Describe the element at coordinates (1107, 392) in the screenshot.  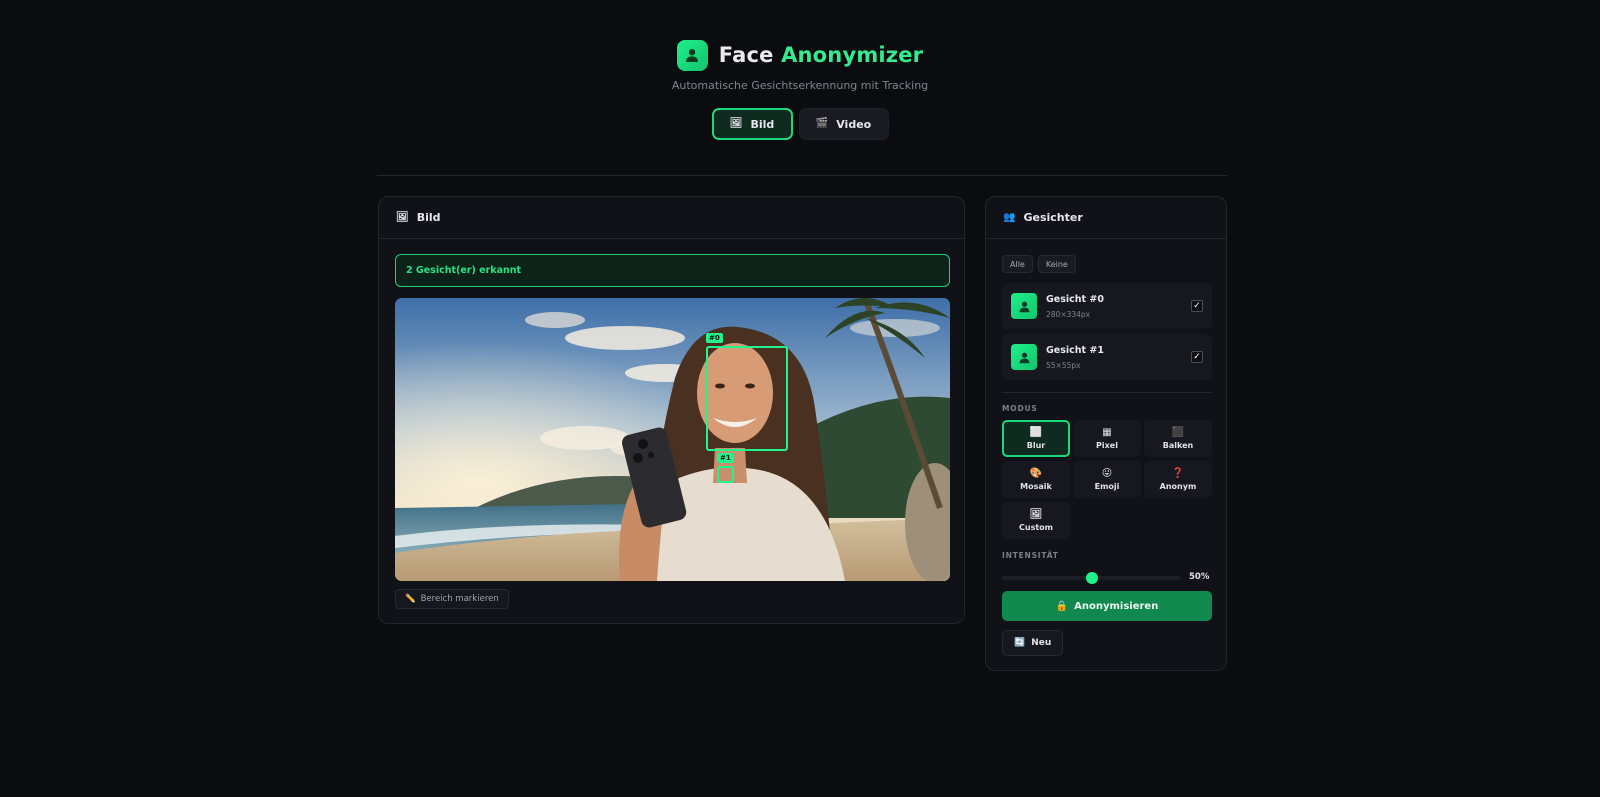
I see `faces-divider` at that location.